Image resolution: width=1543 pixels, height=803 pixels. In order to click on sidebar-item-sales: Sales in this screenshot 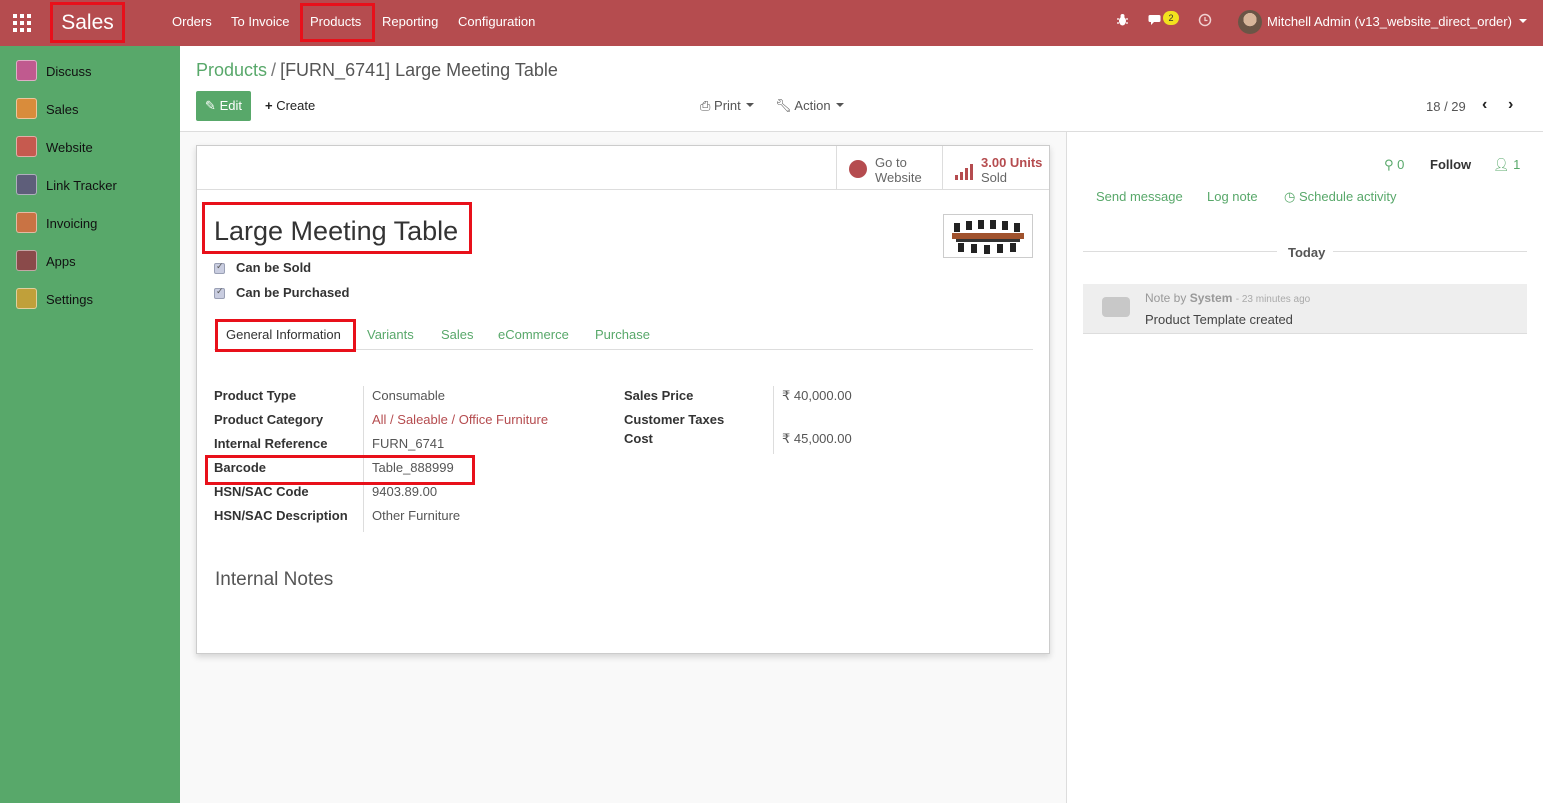, I will do `click(90, 111)`.